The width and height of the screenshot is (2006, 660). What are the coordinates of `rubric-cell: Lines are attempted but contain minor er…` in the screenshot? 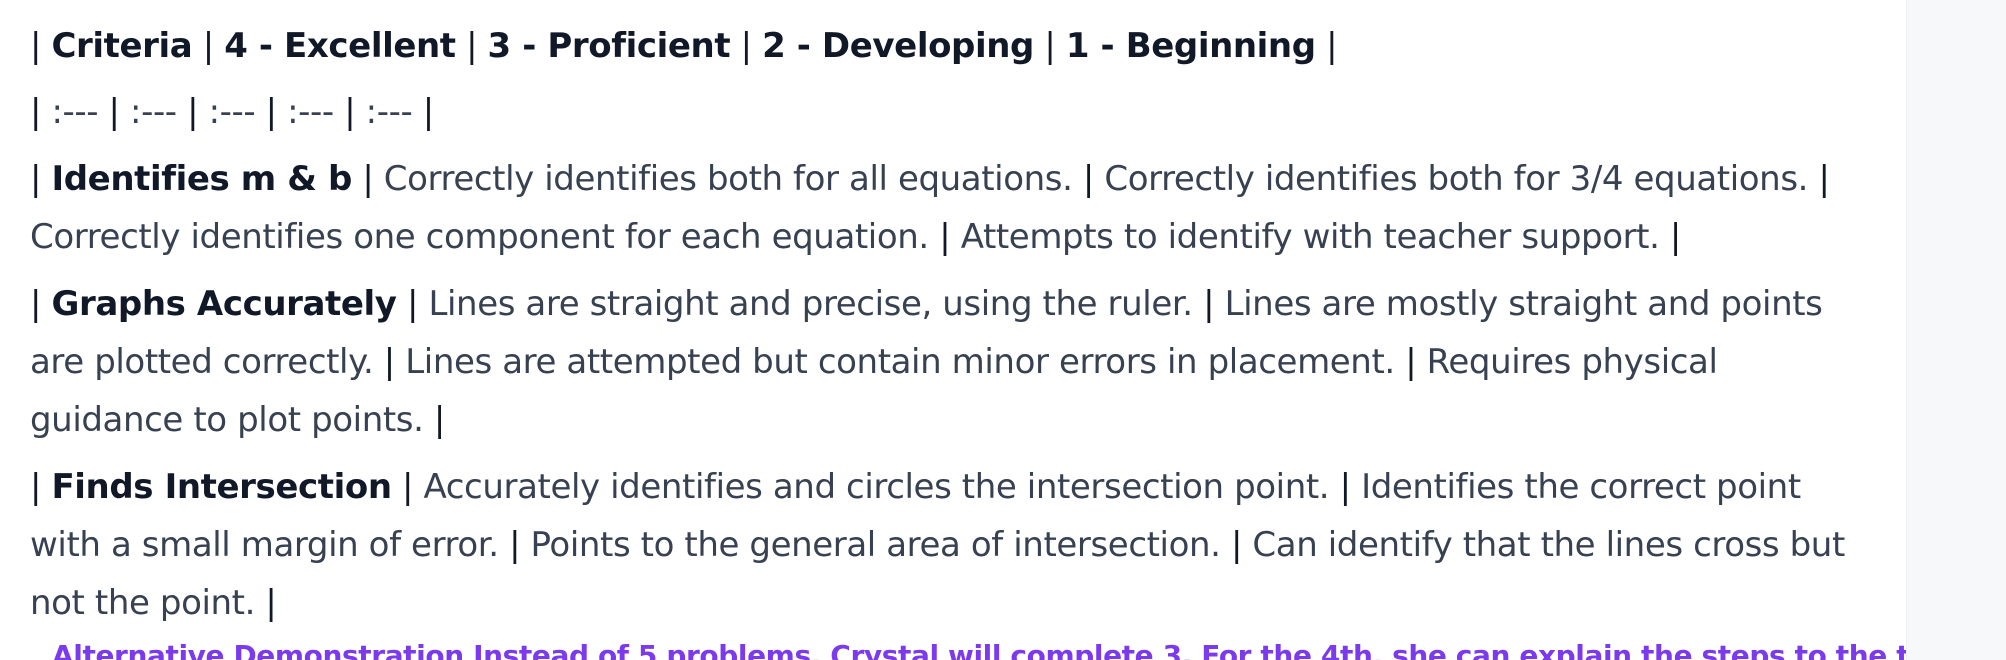 It's located at (900, 362).